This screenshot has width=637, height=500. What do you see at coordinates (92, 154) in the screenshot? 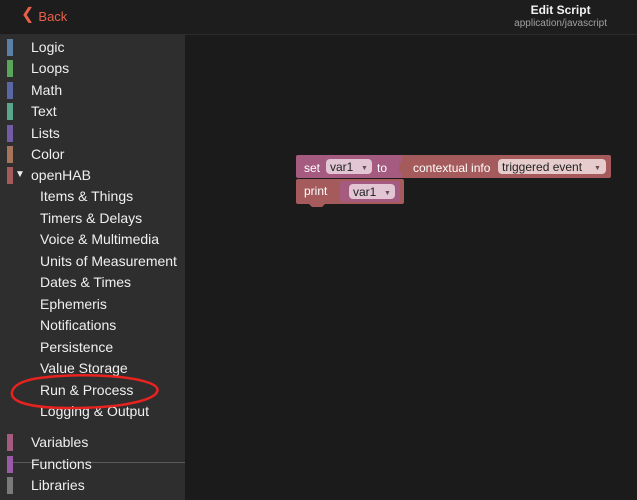
I see `toolbox-category-color: Color` at bounding box center [92, 154].